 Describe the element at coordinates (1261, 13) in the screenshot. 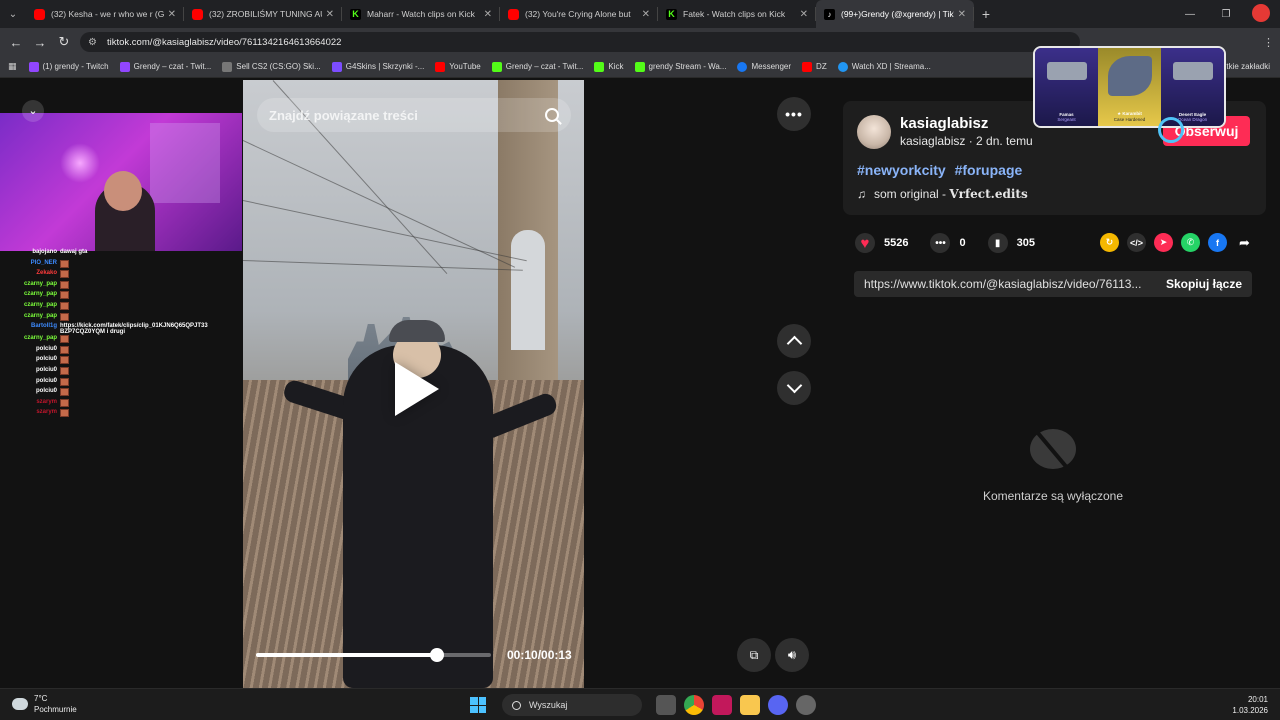

I see `profile-avatar` at that location.